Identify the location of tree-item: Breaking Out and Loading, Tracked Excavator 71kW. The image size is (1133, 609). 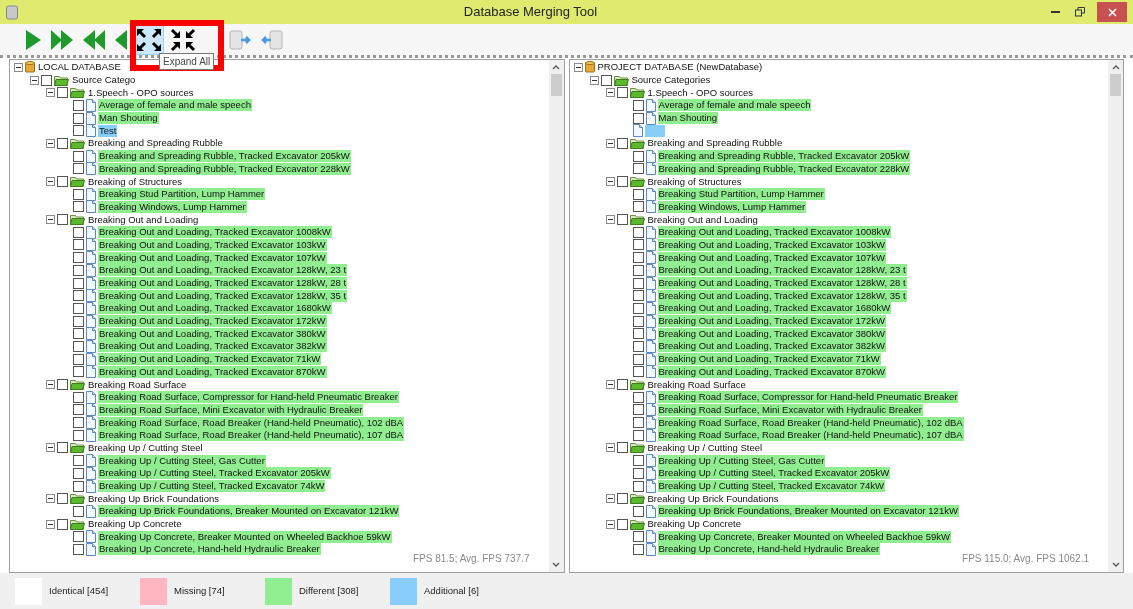
(769, 359).